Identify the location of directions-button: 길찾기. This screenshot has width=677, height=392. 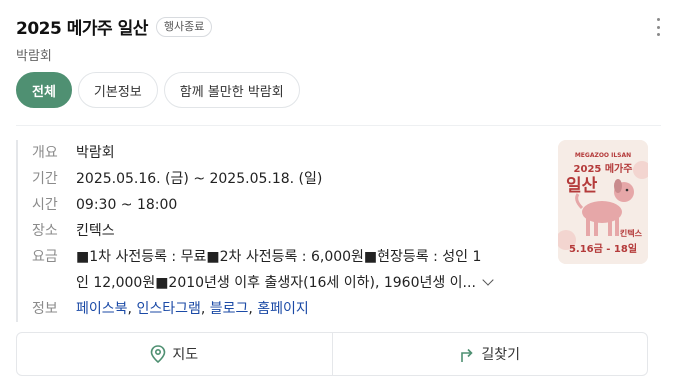
(489, 354).